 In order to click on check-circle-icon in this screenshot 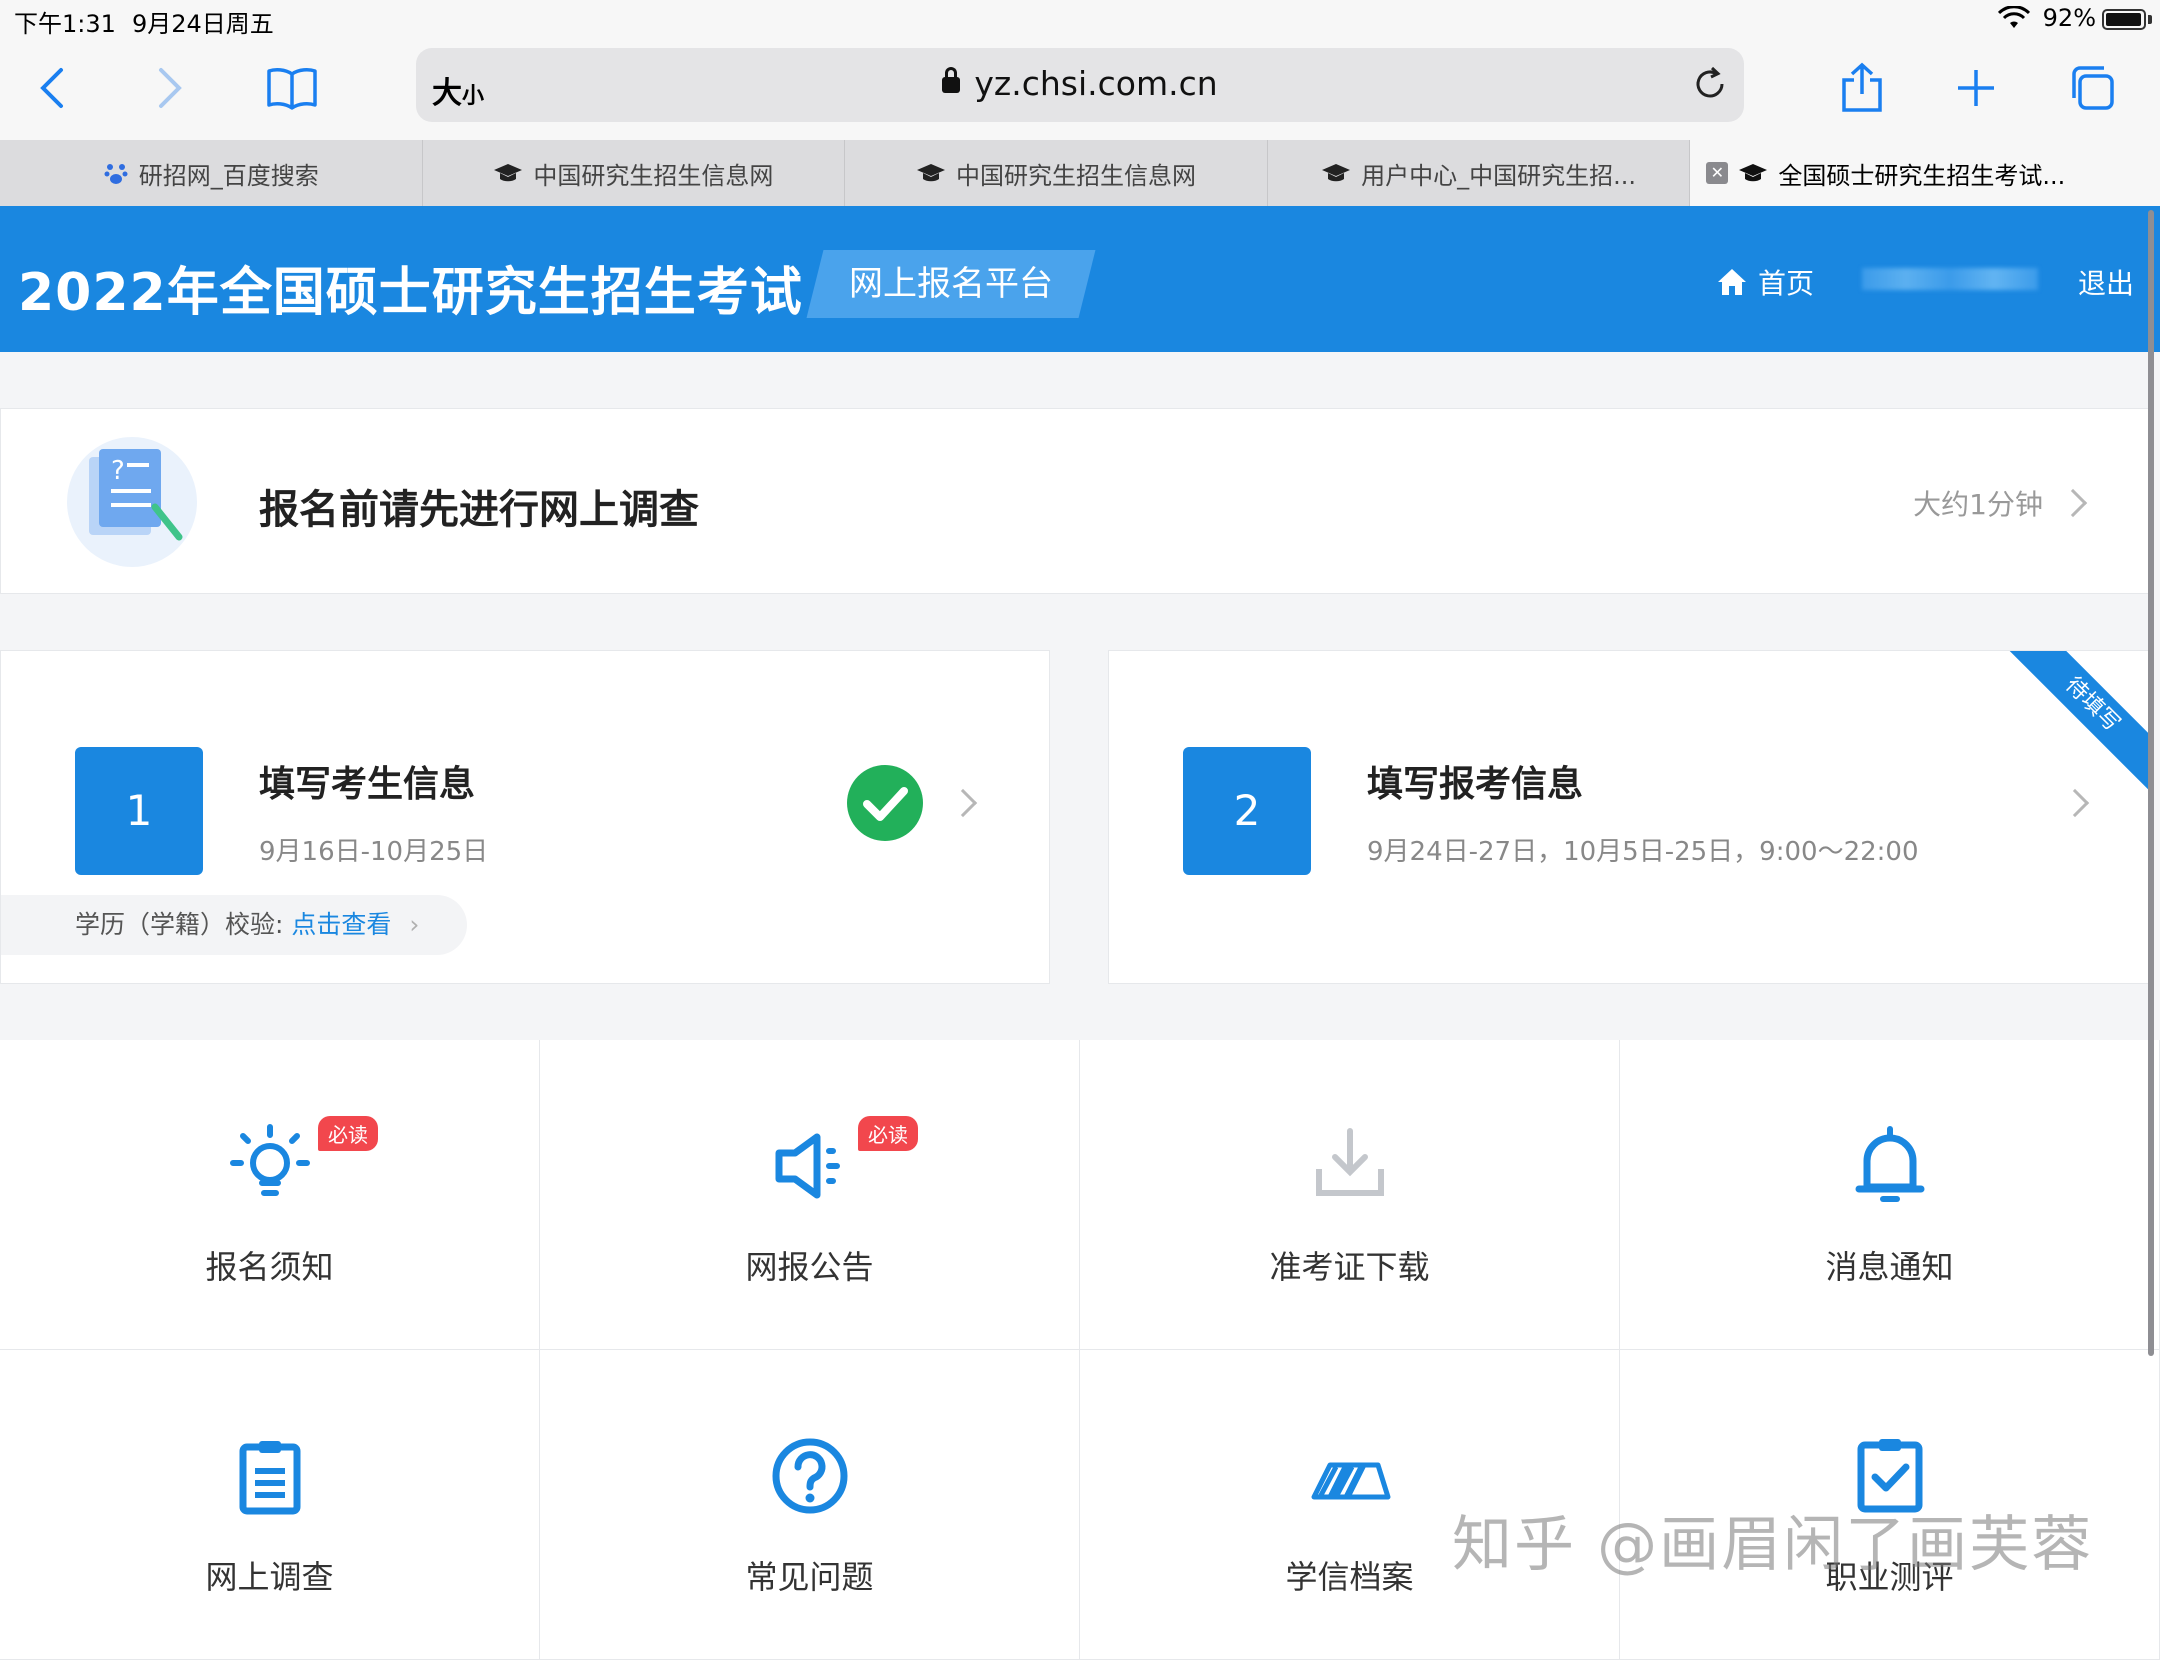, I will do `click(885, 803)`.